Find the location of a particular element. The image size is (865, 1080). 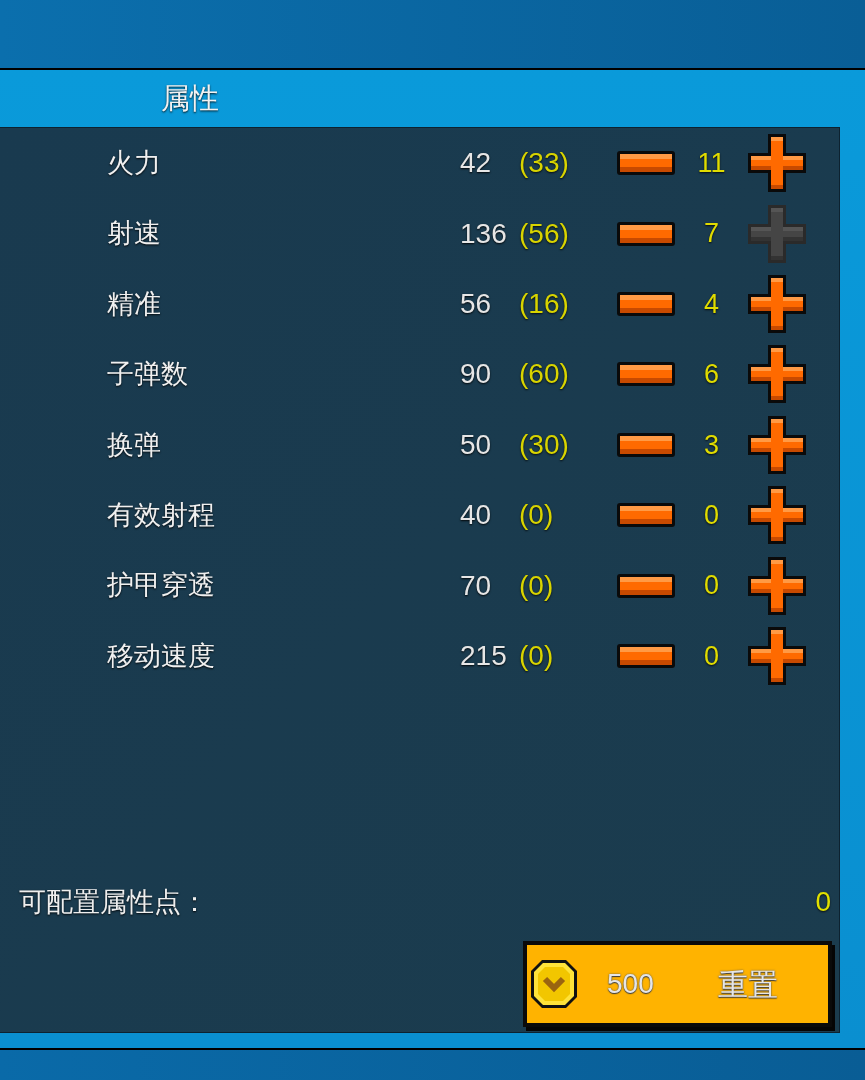

attribute-name: 移动速度 is located at coordinates (161, 656).